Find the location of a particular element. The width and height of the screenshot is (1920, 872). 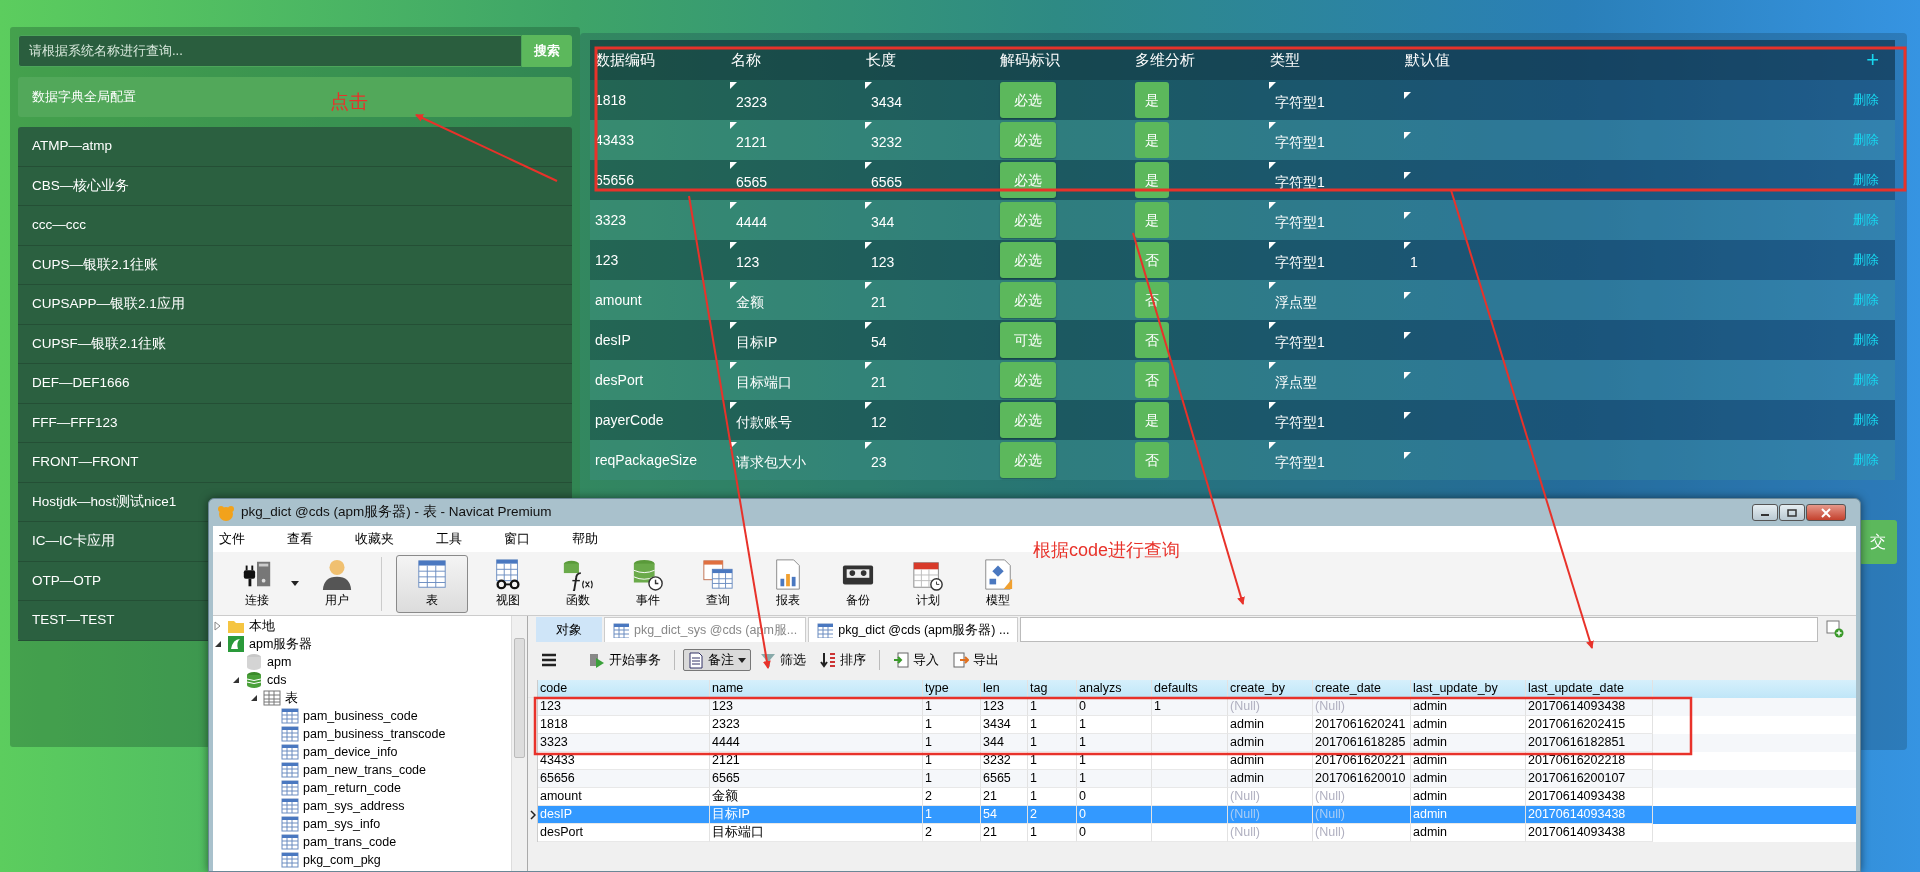

editable-cell-text: 1 is located at coordinates (1414, 261).